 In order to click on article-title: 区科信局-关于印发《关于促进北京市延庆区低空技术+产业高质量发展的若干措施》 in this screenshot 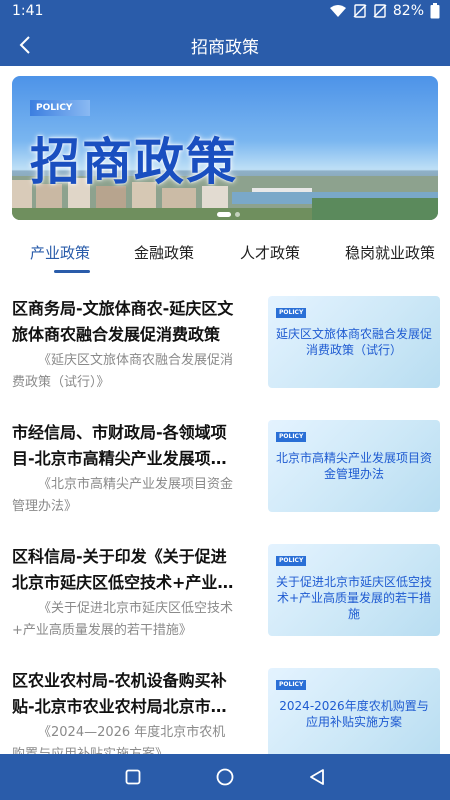, I will do `click(123, 569)`.